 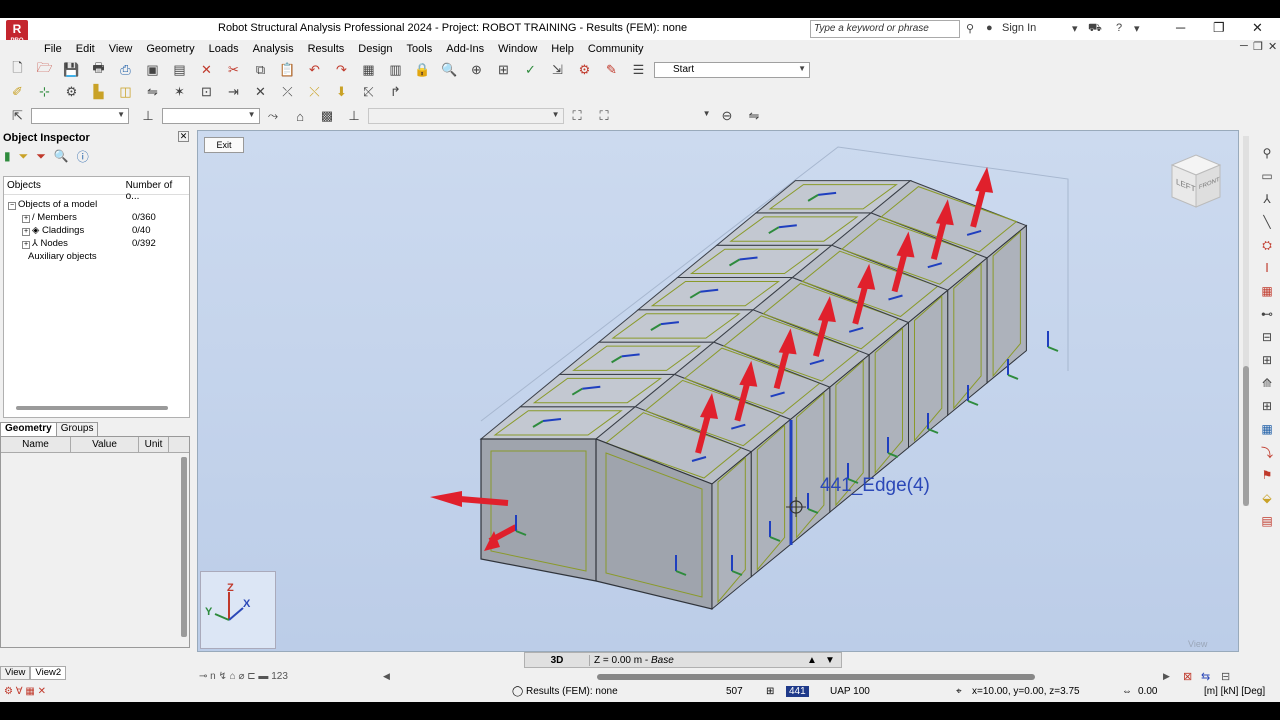 What do you see at coordinates (83, 156) in the screenshot?
I see `help-icon: ⓘ` at bounding box center [83, 156].